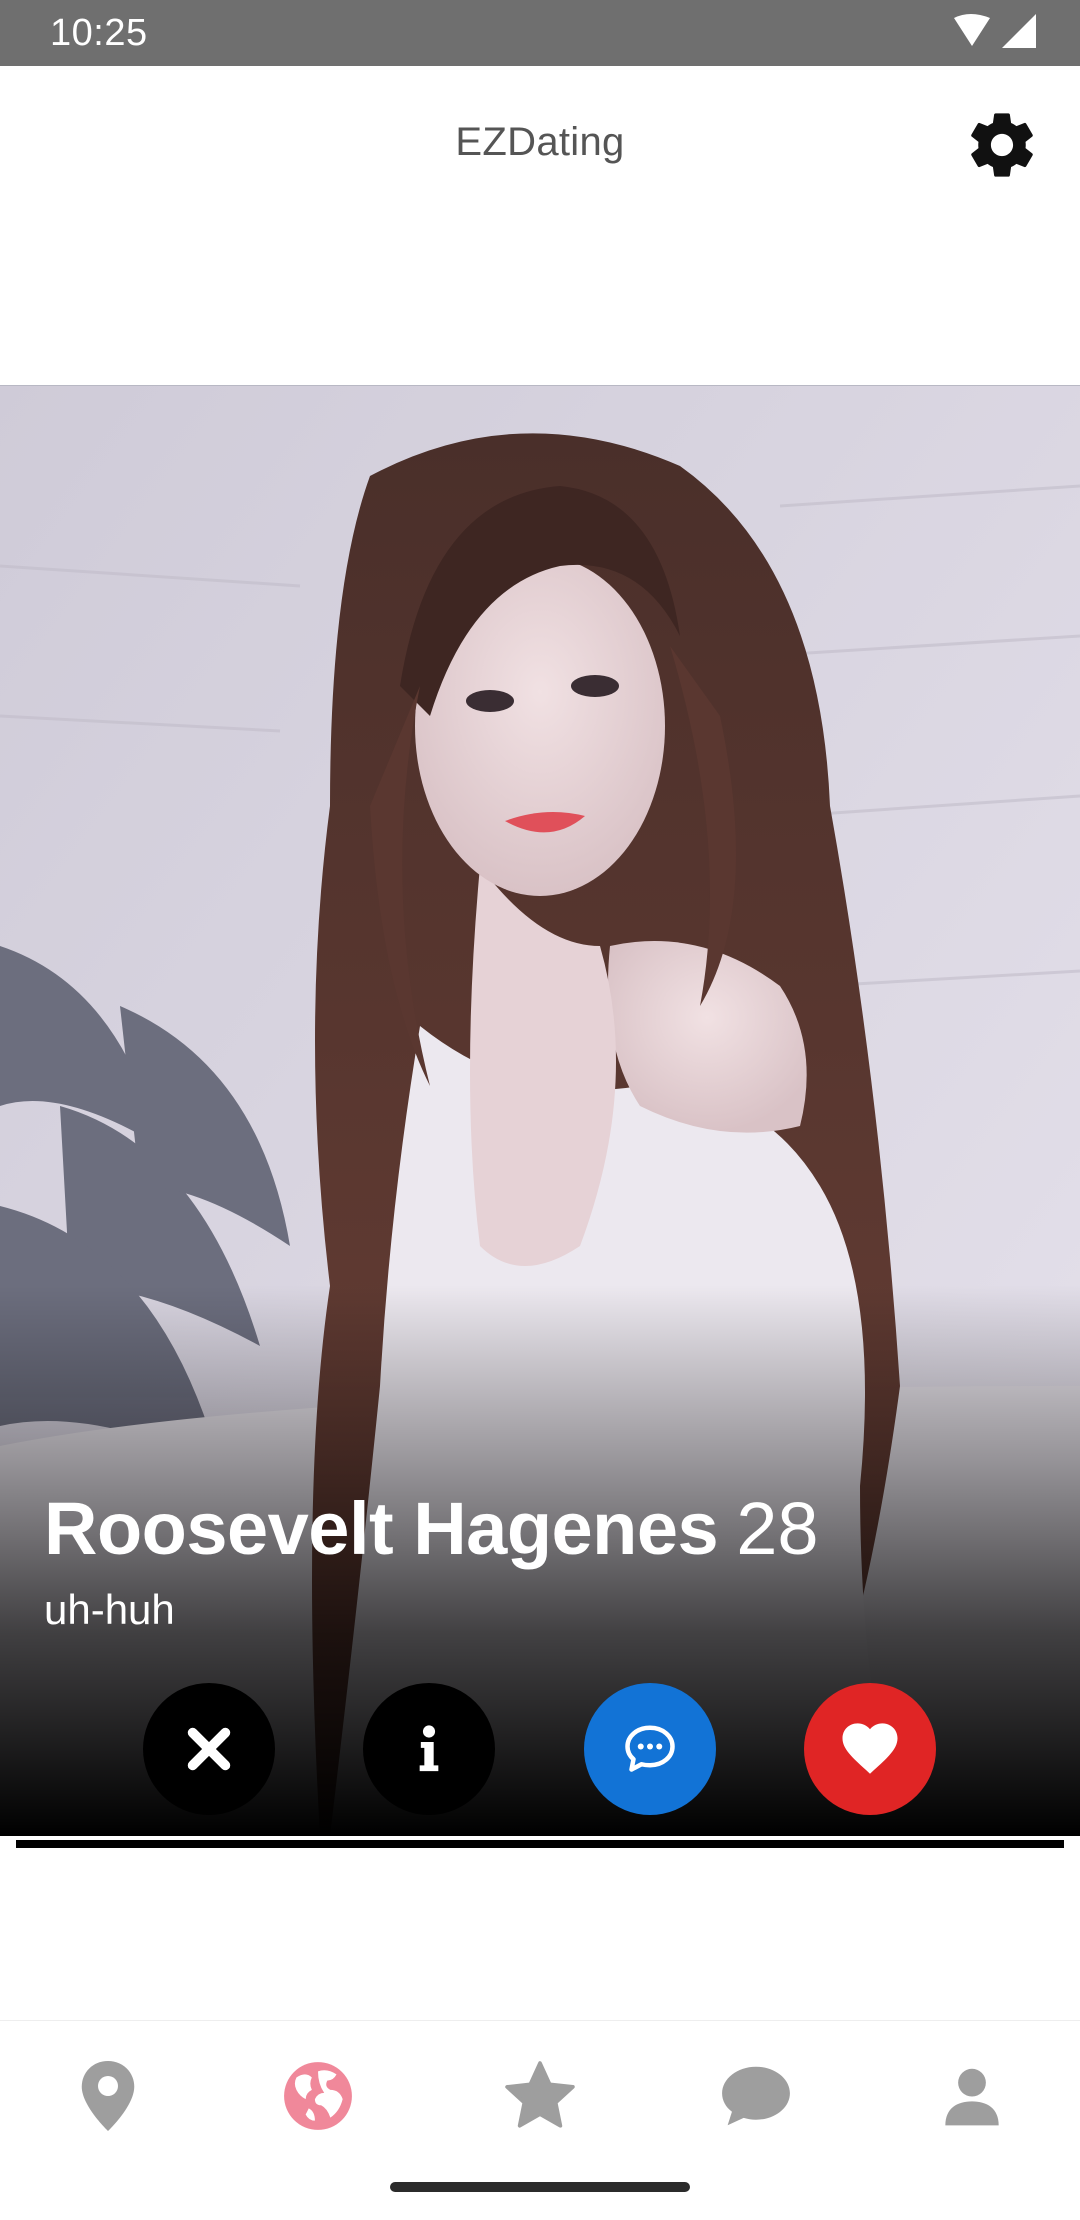 The image size is (1080, 2220). I want to click on star-icon, so click(540, 2094).